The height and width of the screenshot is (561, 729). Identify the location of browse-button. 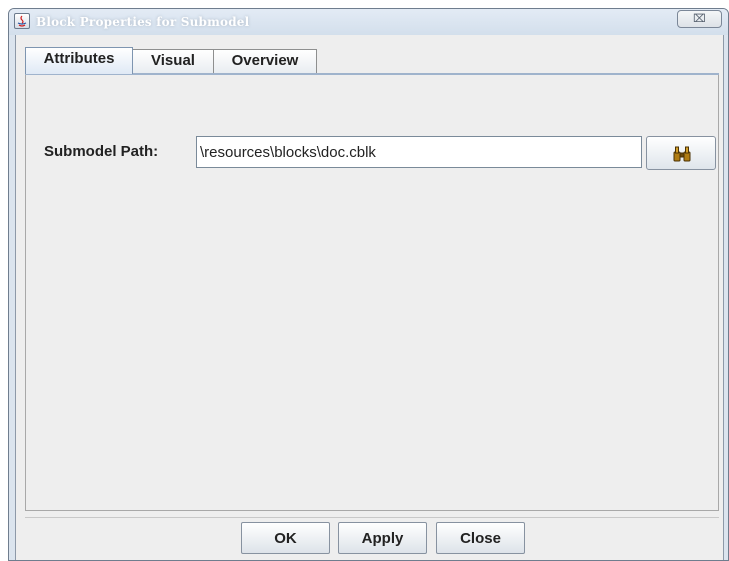
(681, 153).